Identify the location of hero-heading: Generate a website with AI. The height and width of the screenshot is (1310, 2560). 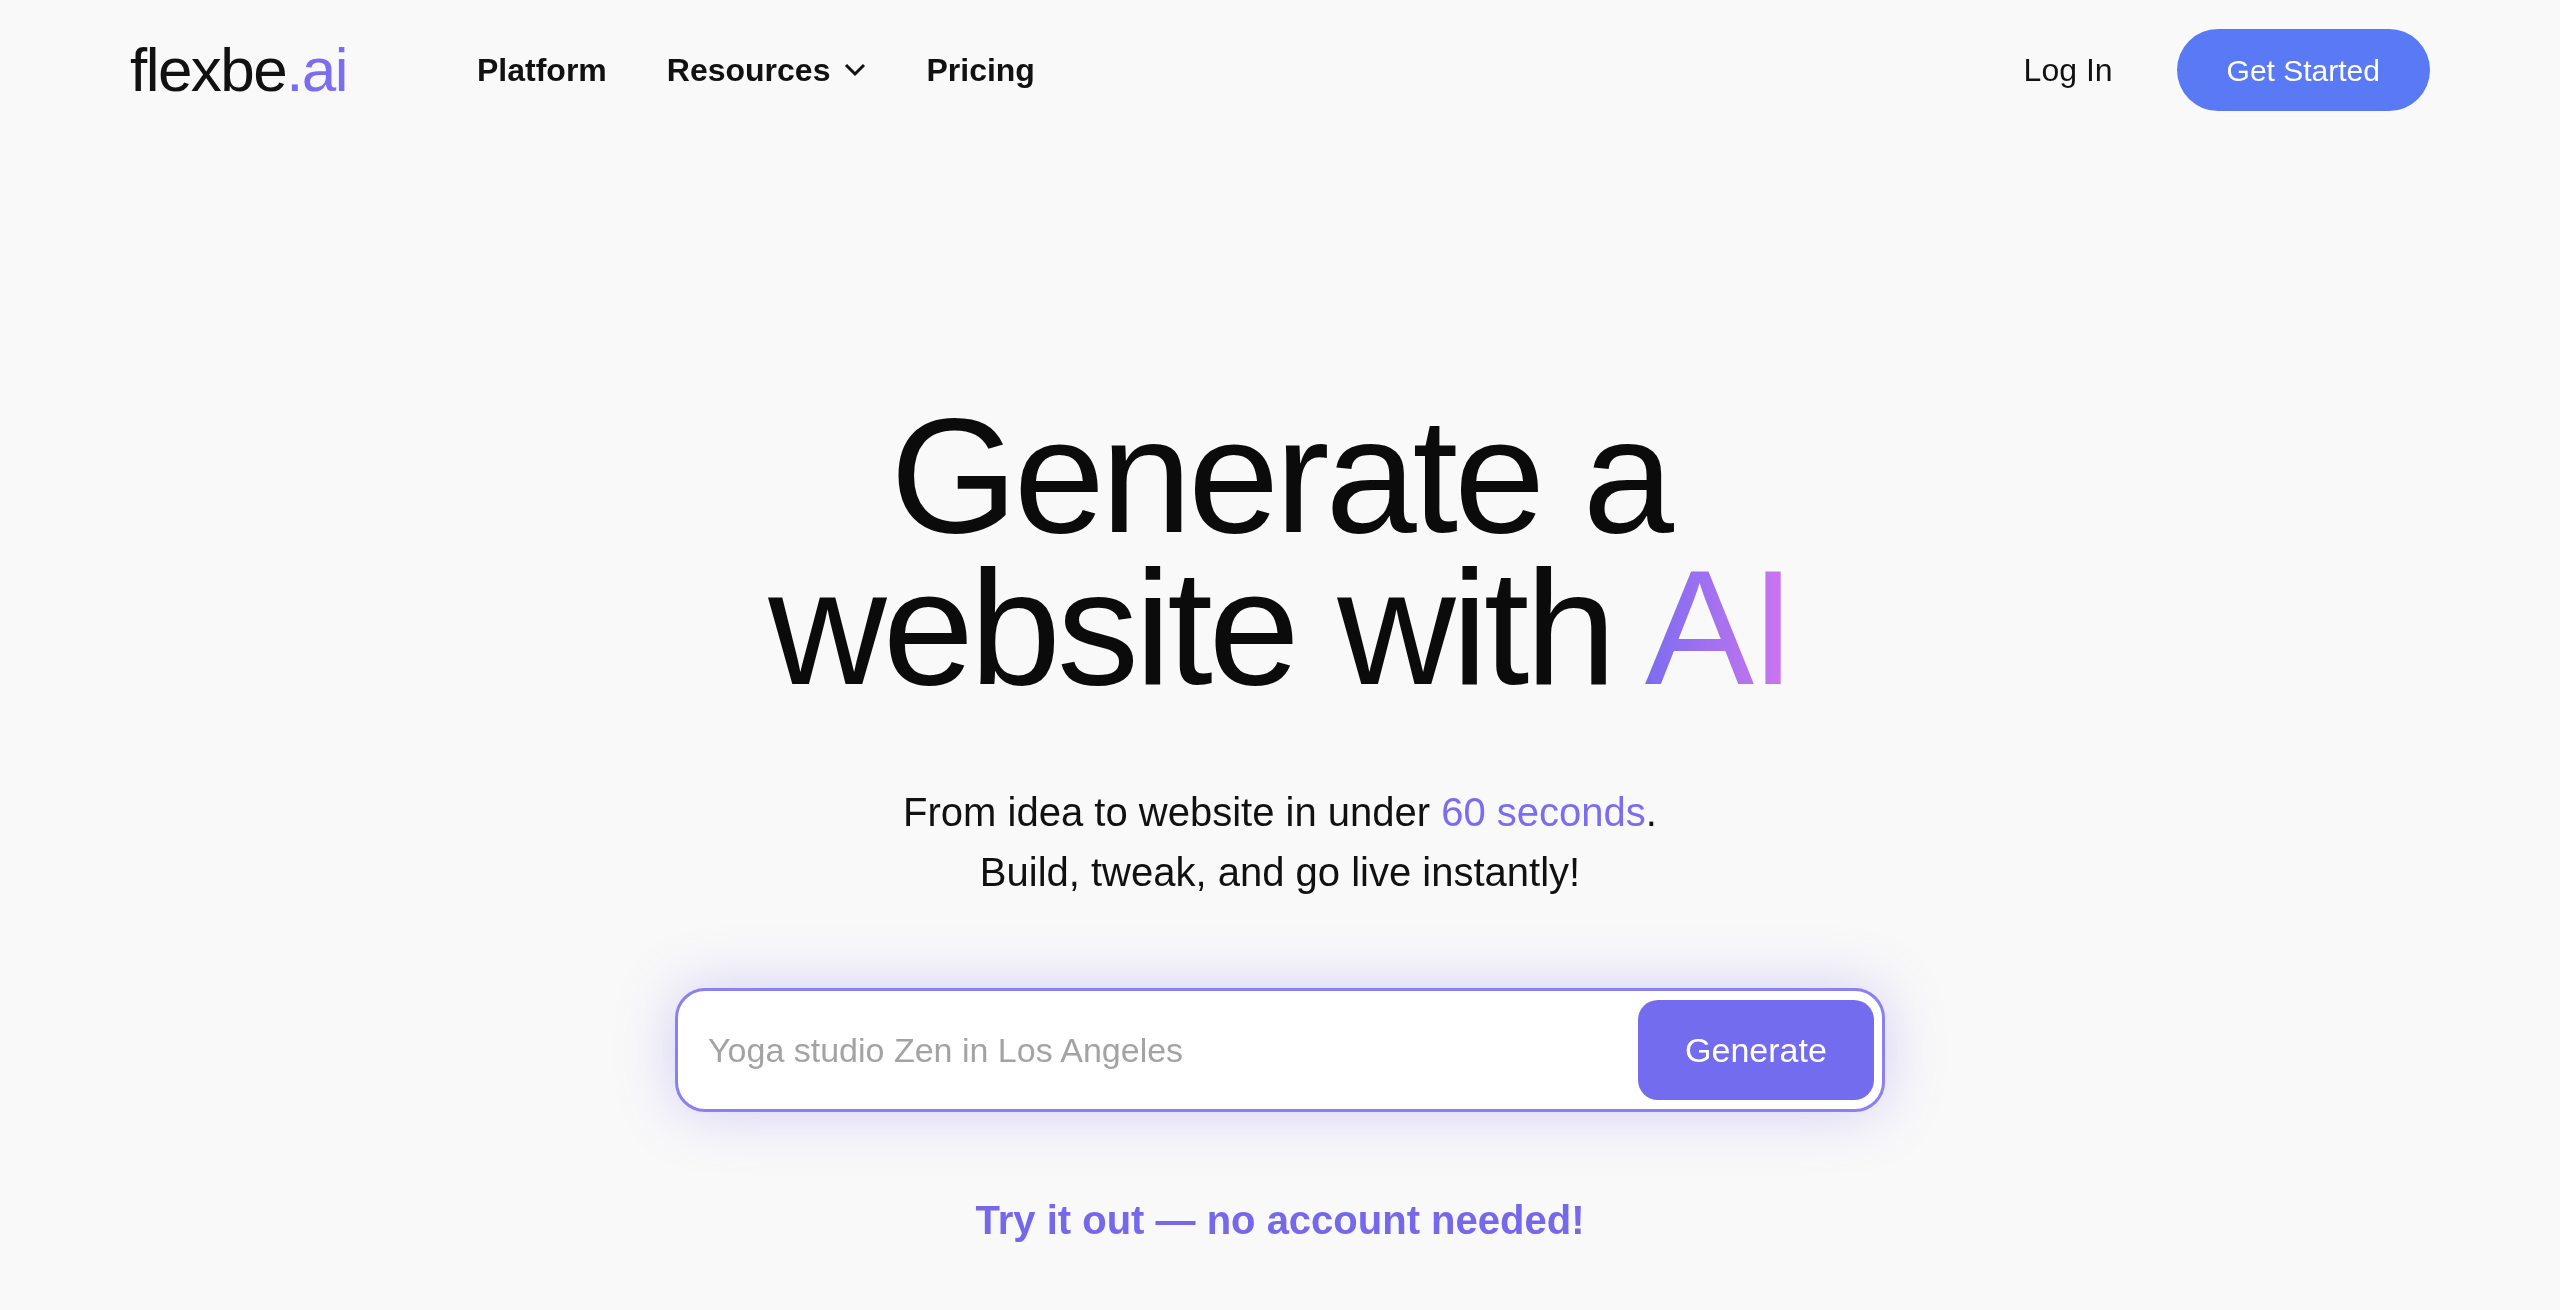
(1280, 552).